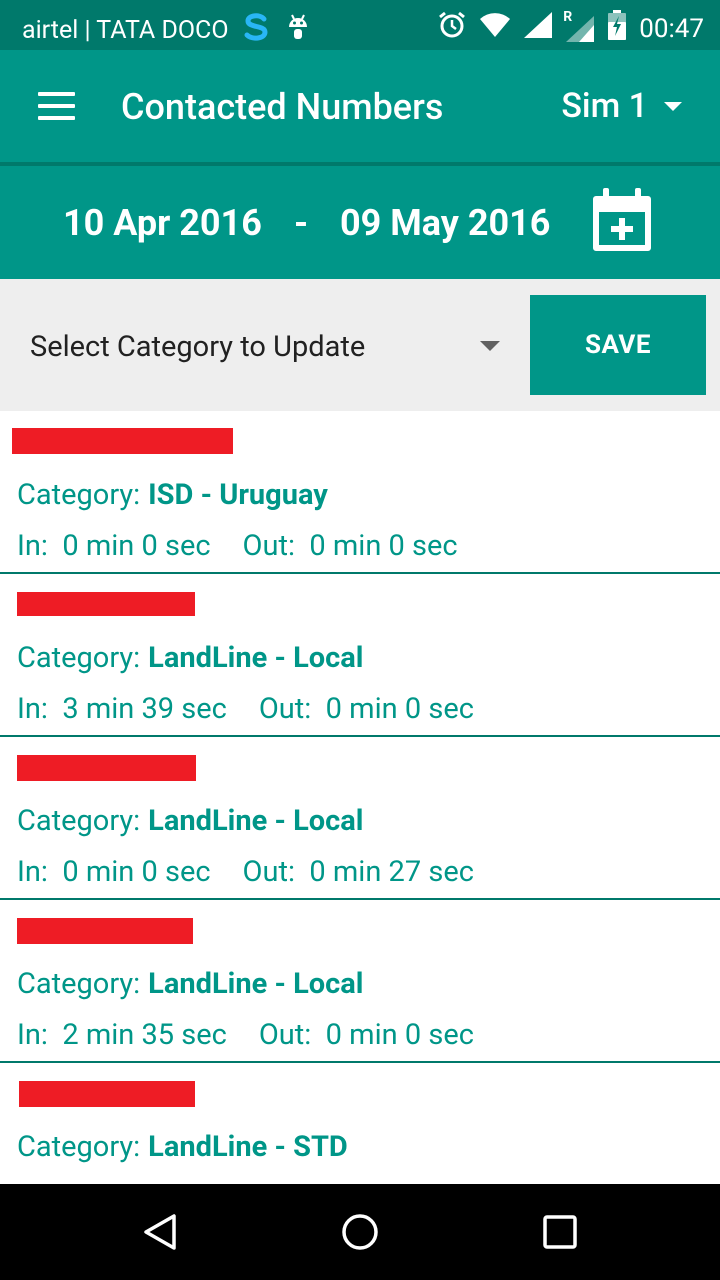 This screenshot has height=1280, width=720. I want to click on signal-icon, so click(538, 28).